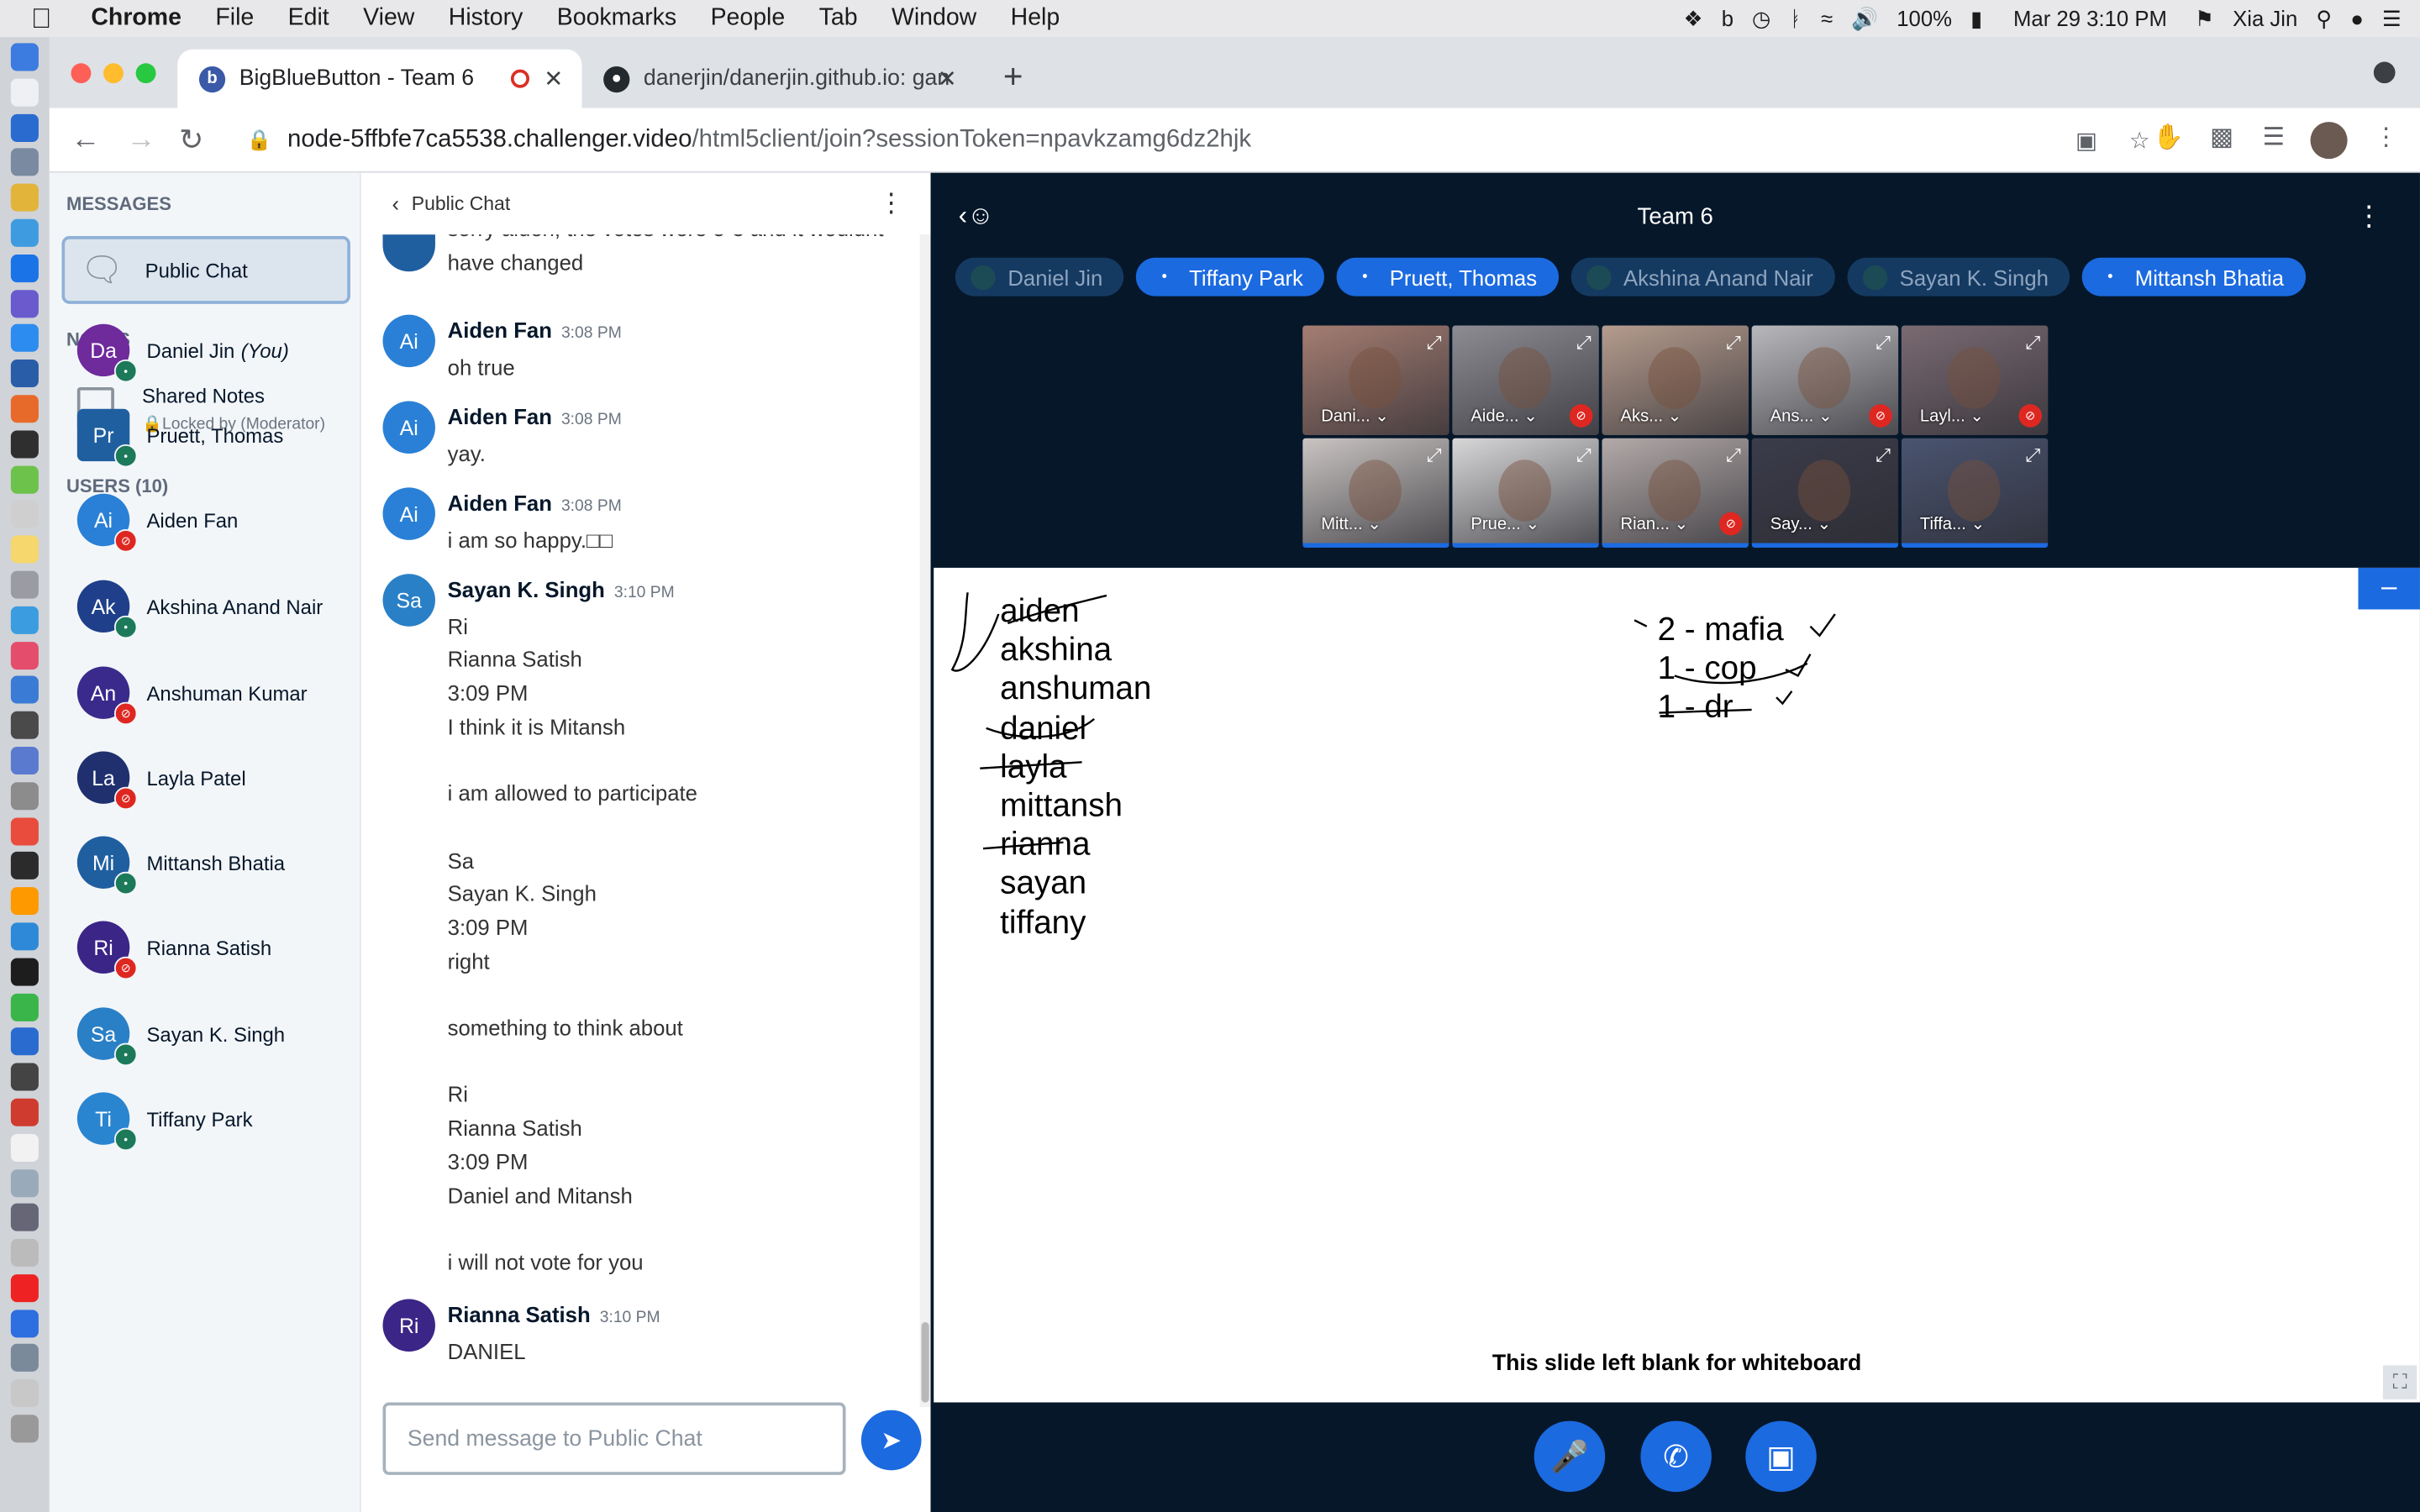 Image resolution: width=2420 pixels, height=1512 pixels. Describe the element at coordinates (1013, 77) in the screenshot. I see `new-tab-button: +` at that location.